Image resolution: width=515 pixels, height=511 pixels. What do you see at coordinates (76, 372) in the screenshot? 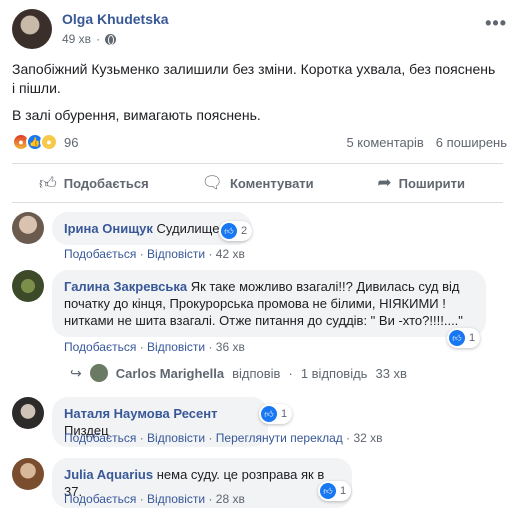
I see `reply-arrow-icon: ↪` at bounding box center [76, 372].